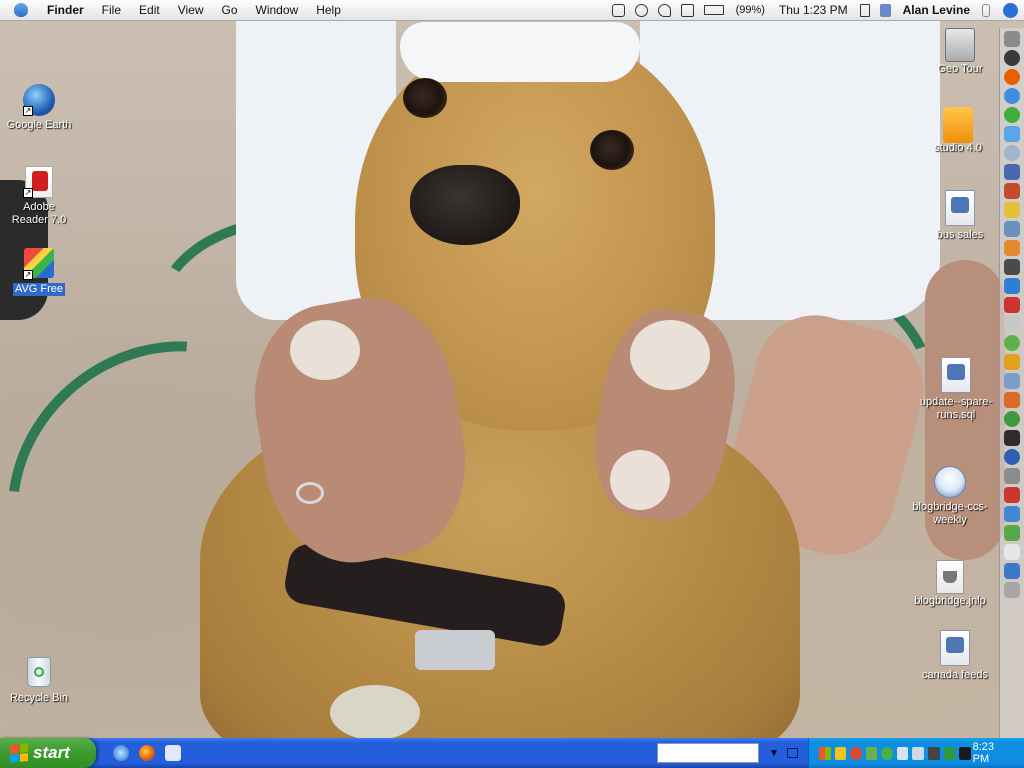 The height and width of the screenshot is (768, 1024). I want to click on desktop-icon-label: Adobe Reader 7.0, so click(39, 213).